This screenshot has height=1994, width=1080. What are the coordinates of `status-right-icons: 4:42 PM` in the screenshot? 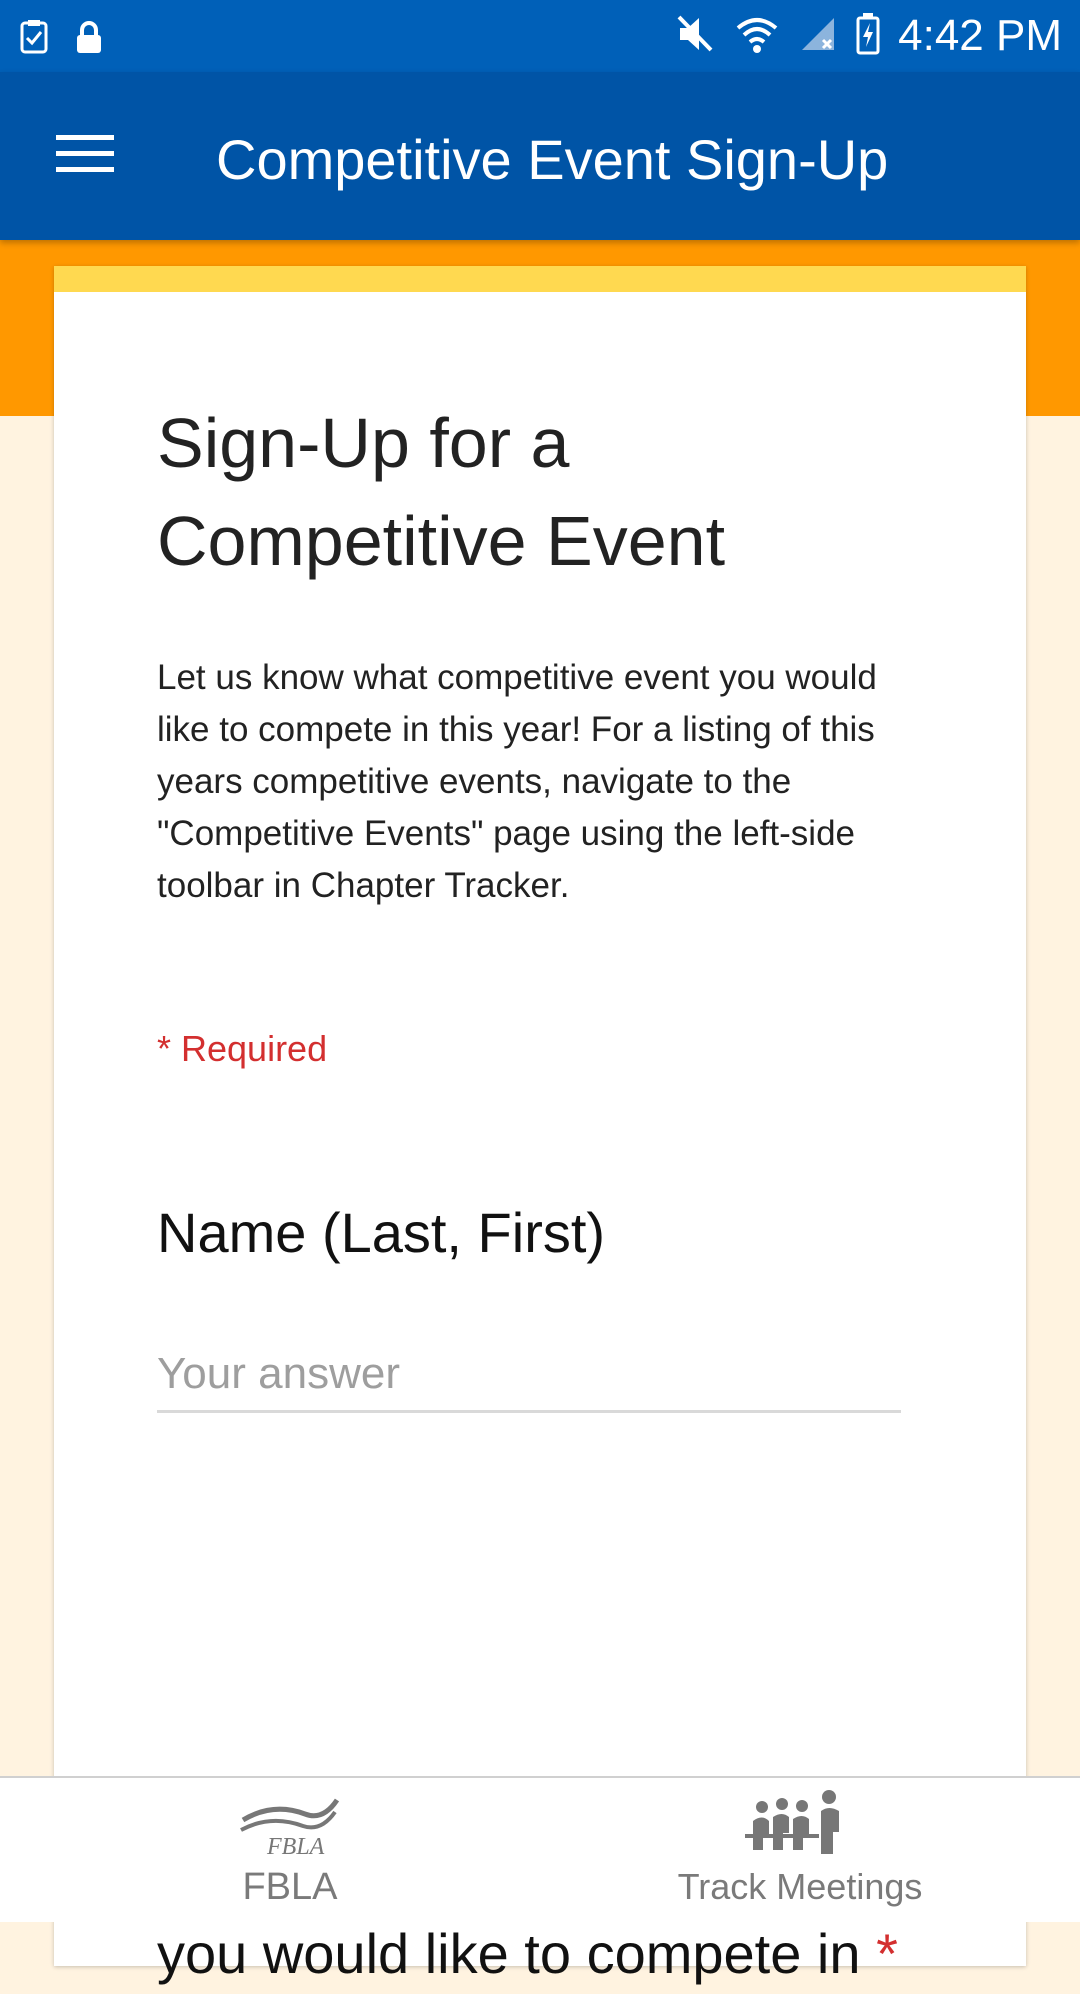 It's located at (868, 36).